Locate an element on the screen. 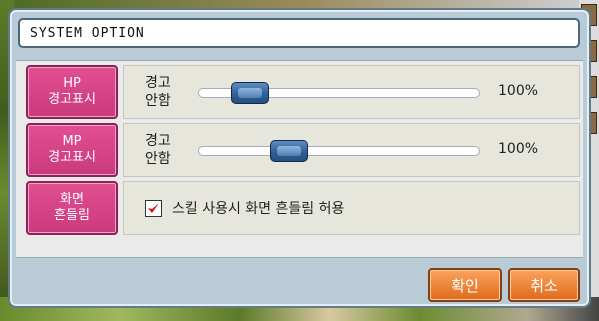 This screenshot has width=599, height=321. hp-label-line1: HP is located at coordinates (72, 83).